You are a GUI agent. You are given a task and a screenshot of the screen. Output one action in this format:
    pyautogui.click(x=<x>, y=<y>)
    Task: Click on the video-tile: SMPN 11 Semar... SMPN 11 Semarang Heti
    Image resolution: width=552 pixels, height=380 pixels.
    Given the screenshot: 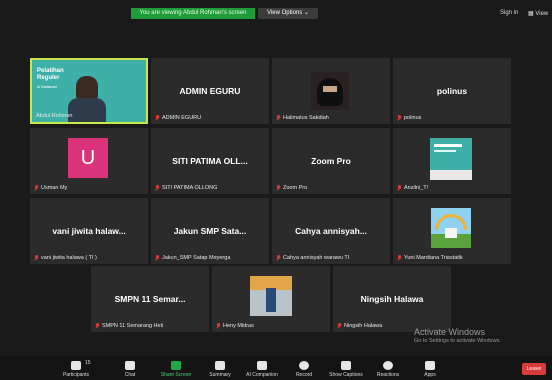 What is the action you would take?
    pyautogui.click(x=150, y=299)
    